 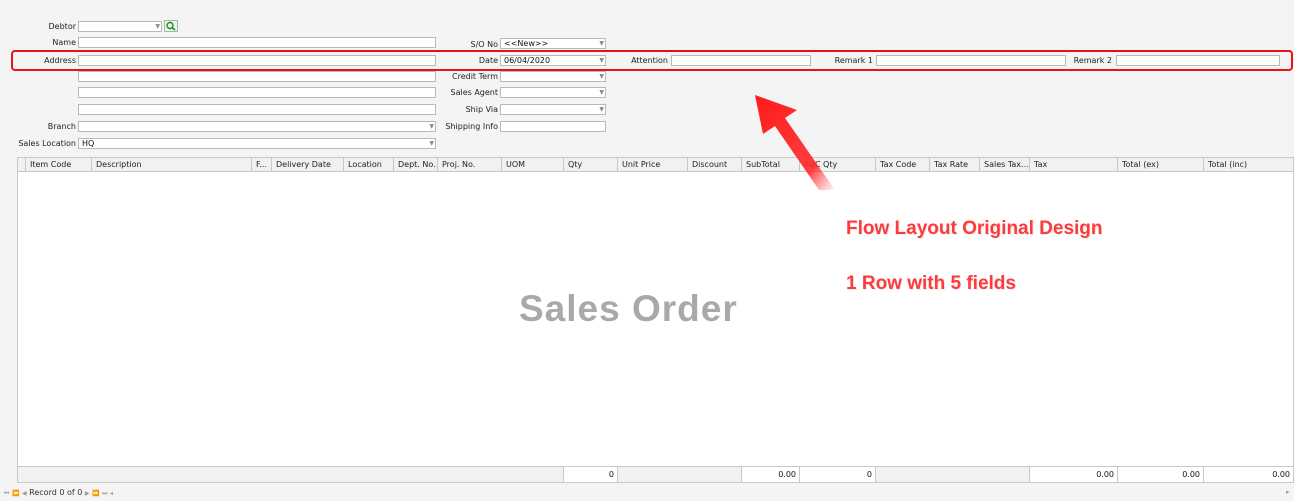 I want to click on col-uom: UOM, so click(x=533, y=165).